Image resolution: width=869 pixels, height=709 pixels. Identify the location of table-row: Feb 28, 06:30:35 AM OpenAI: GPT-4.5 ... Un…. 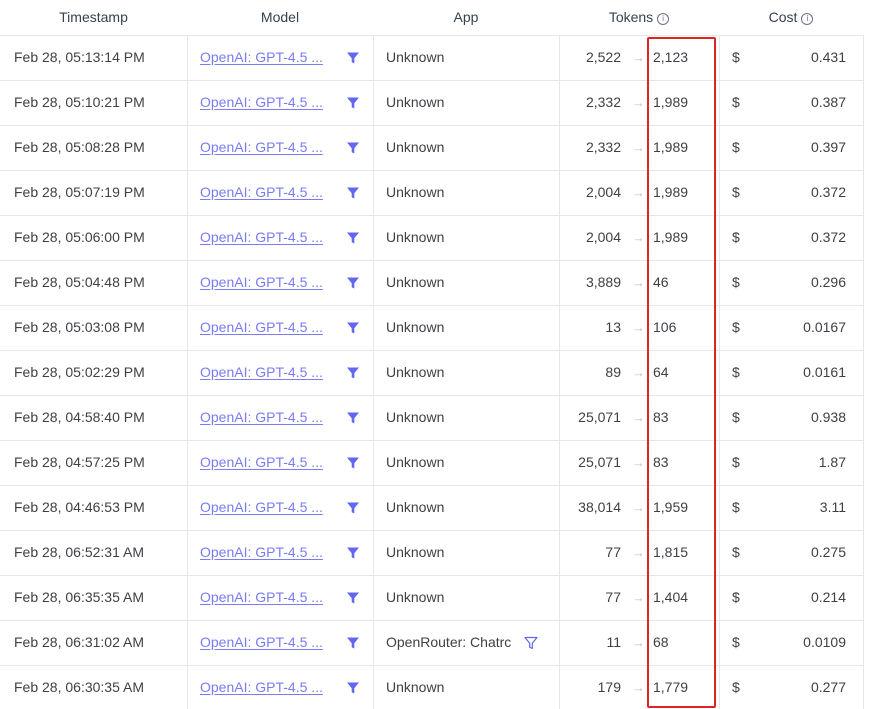
(432, 687).